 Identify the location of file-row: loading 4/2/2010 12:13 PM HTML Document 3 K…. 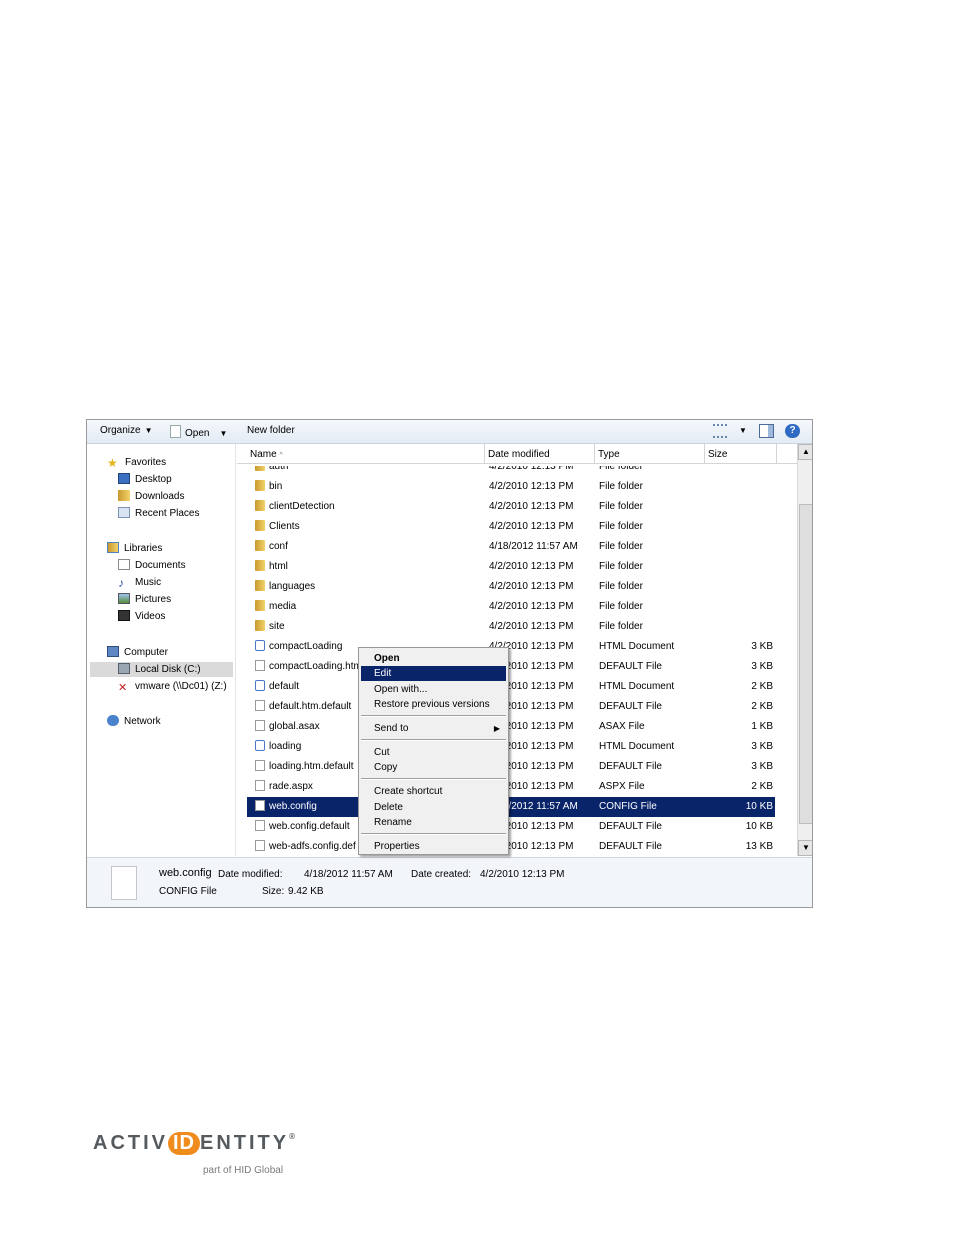
(511, 747).